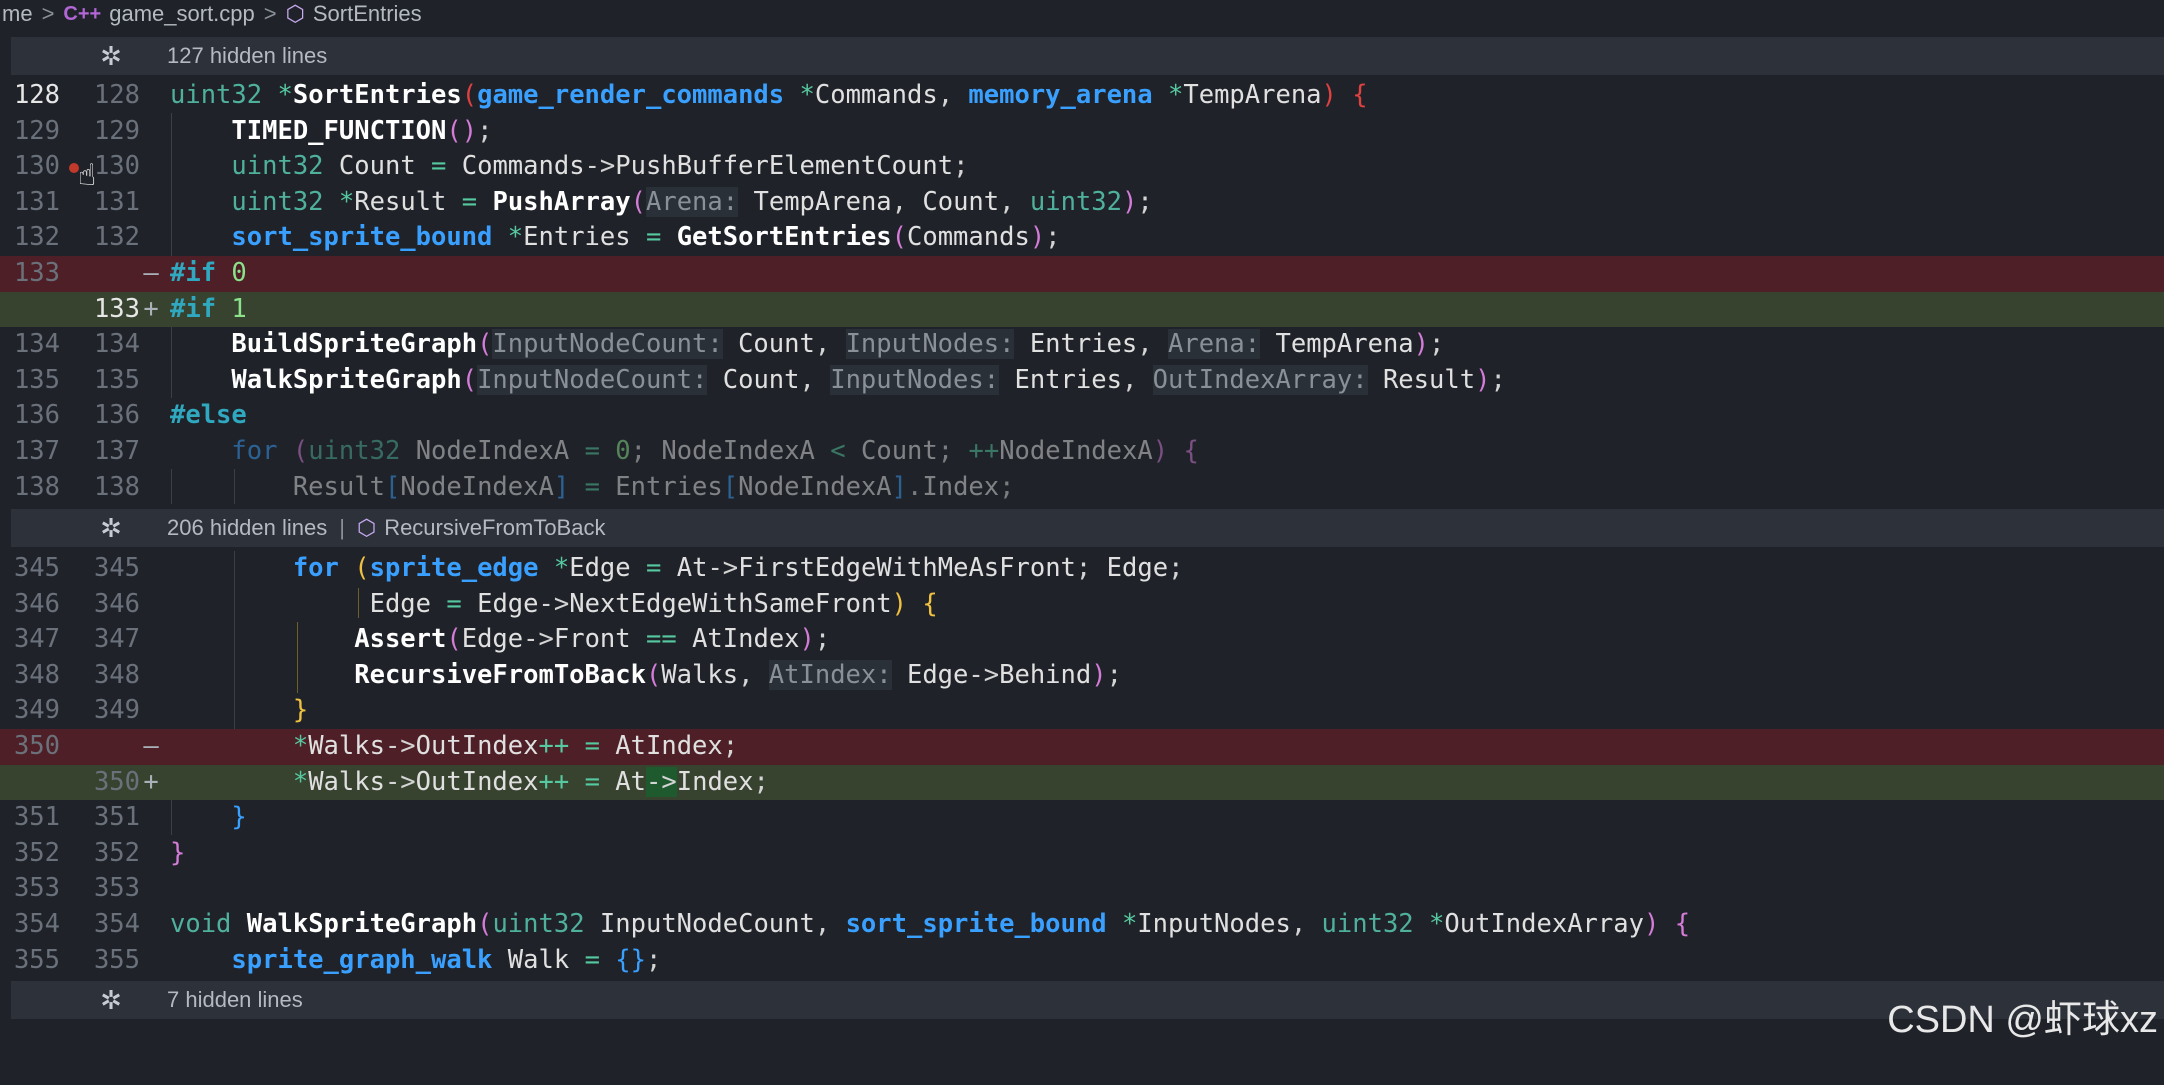 This screenshot has width=2164, height=1085. I want to click on breadcrumb-file: game_sort.cpp, so click(182, 14).